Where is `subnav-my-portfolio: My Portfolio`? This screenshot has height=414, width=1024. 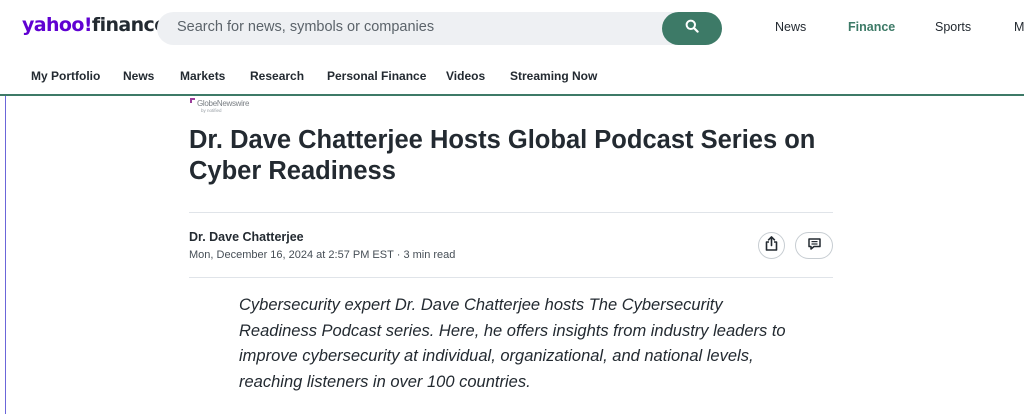 subnav-my-portfolio: My Portfolio is located at coordinates (65, 76).